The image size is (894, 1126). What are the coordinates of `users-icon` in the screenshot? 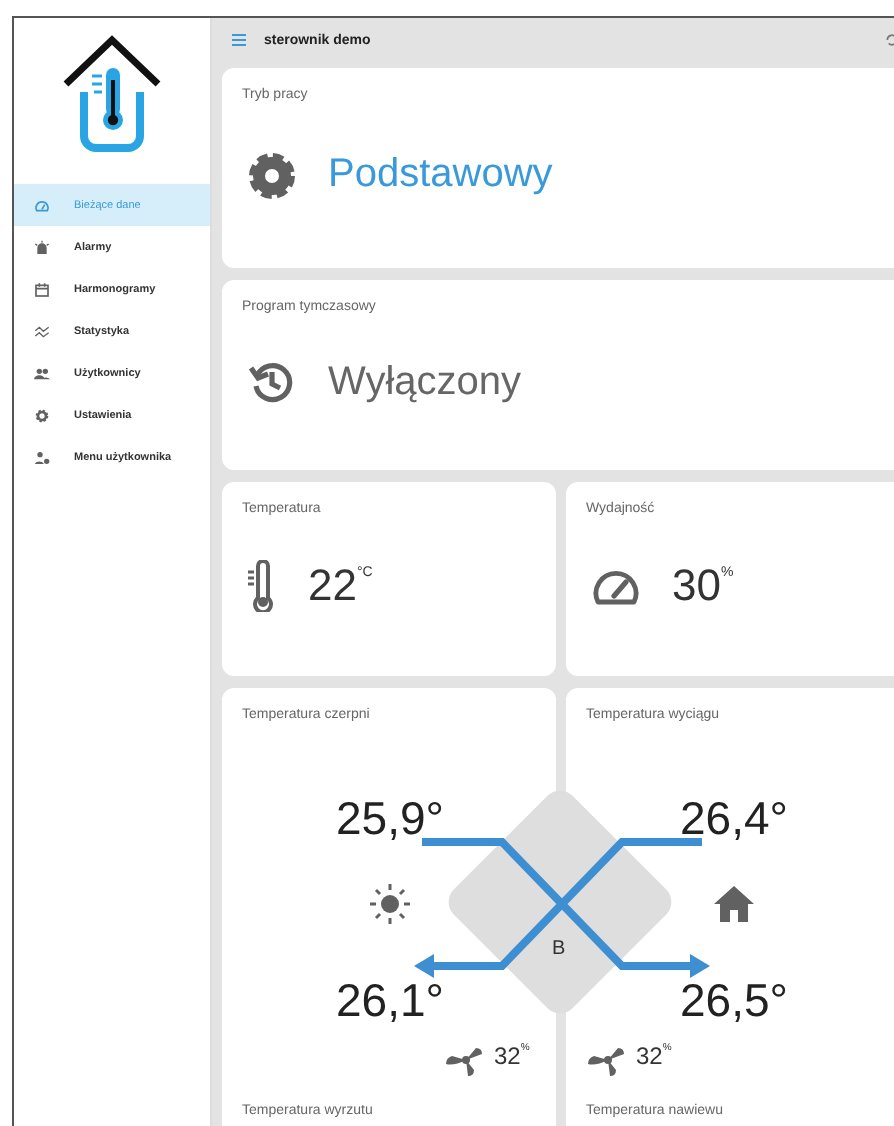 It's located at (42, 373).